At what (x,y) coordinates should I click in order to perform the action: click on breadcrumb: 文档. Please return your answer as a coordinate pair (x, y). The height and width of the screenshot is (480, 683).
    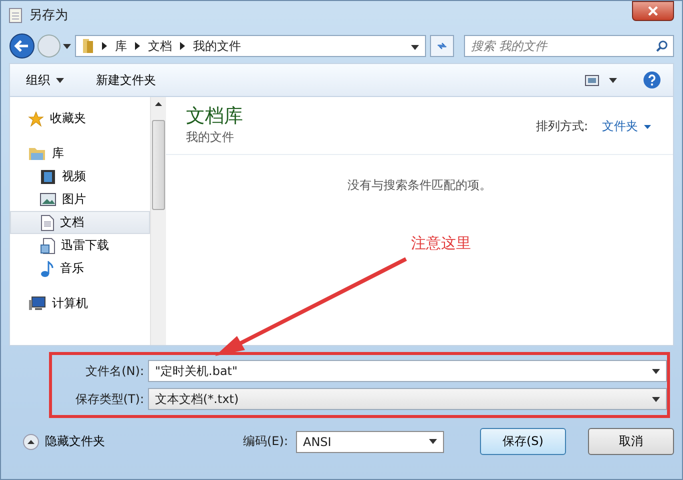
    Looking at the image, I should click on (160, 46).